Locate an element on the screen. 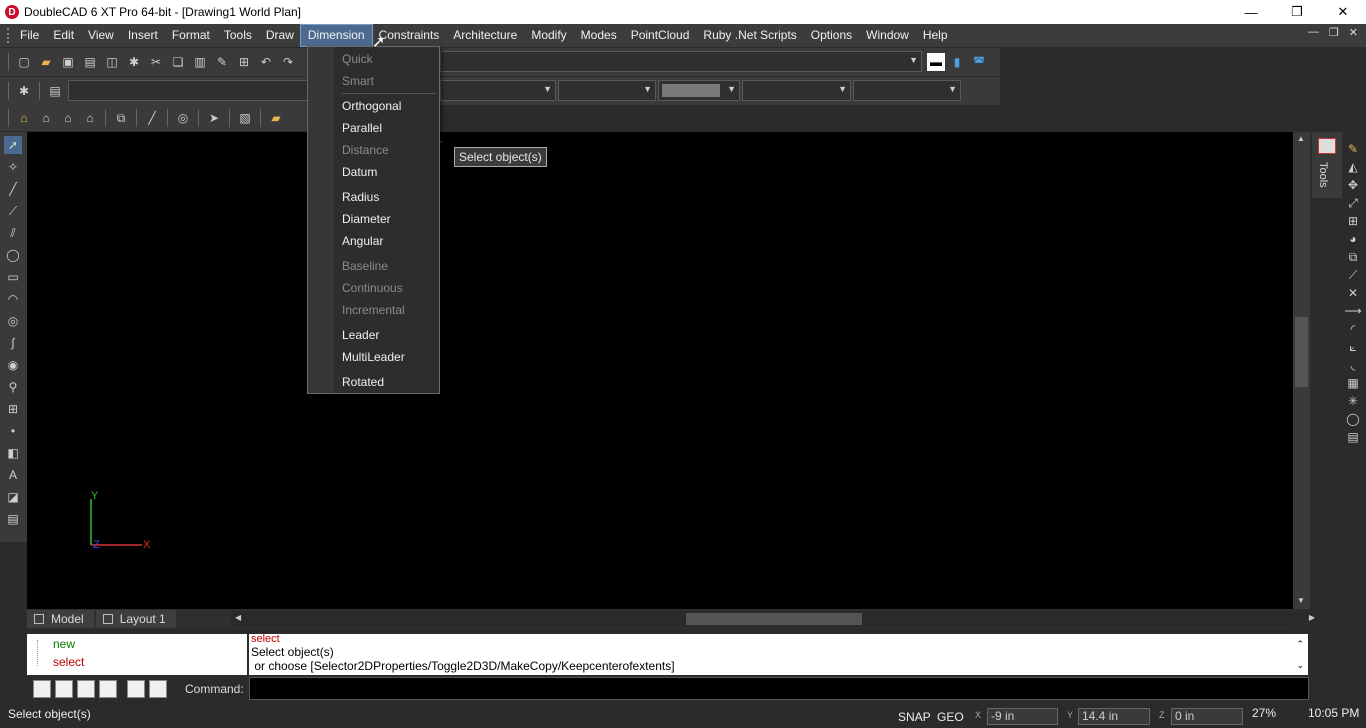  array-icon: ⊞ is located at coordinates (1353, 221).